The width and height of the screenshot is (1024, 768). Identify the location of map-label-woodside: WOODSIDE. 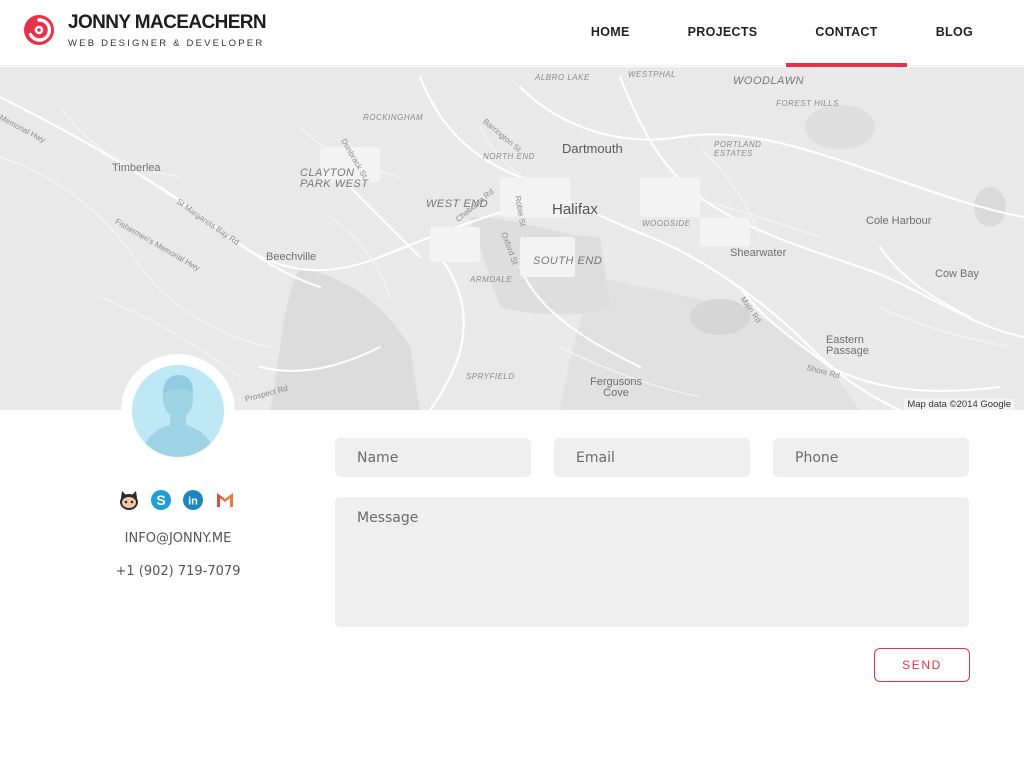
(666, 223).